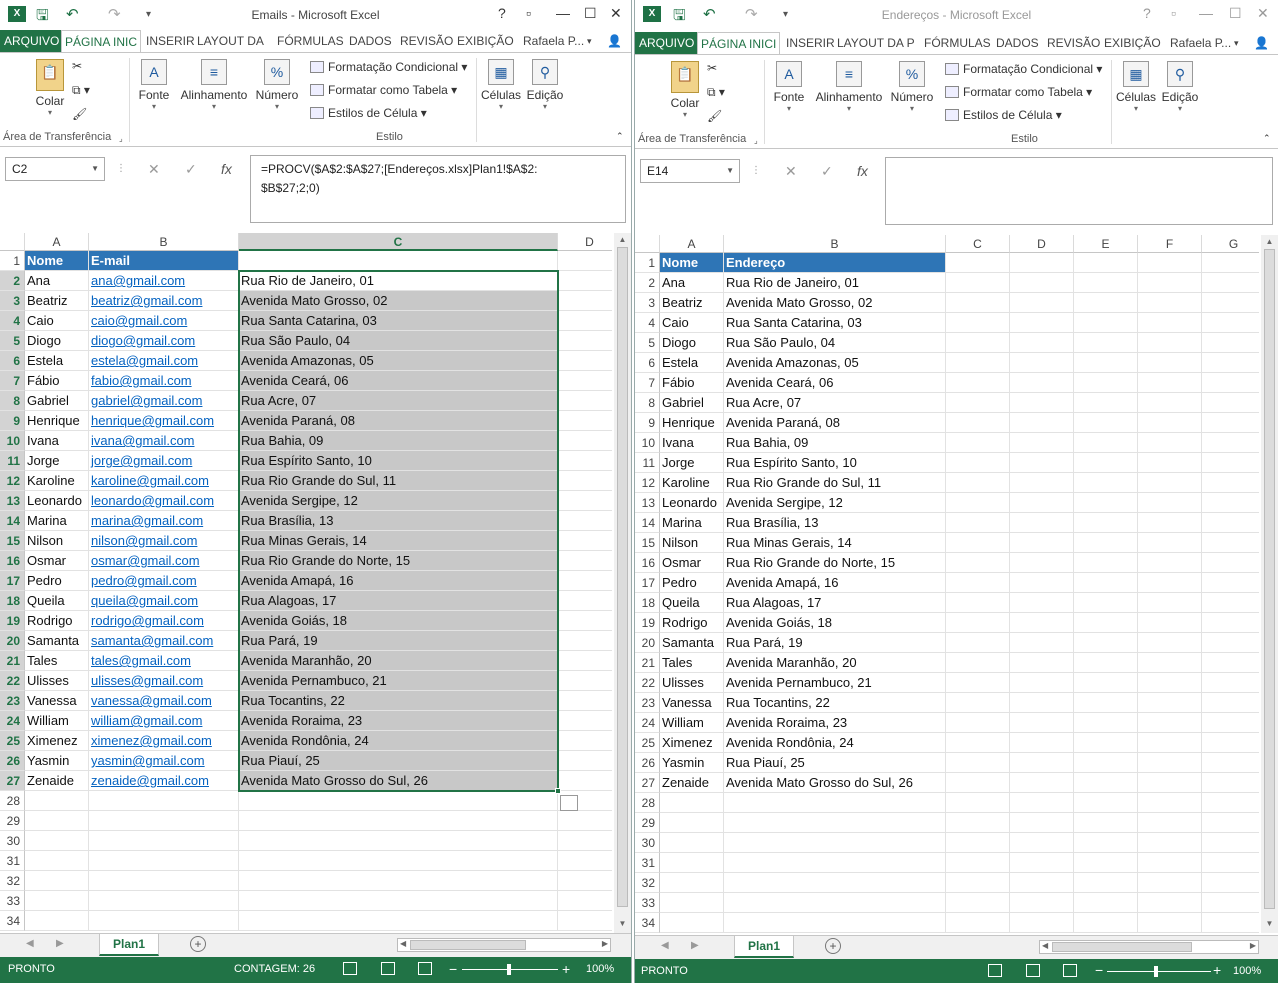  What do you see at coordinates (835, 543) in the screenshot?
I see `address-cell: Rua Minas Gerais, 14` at bounding box center [835, 543].